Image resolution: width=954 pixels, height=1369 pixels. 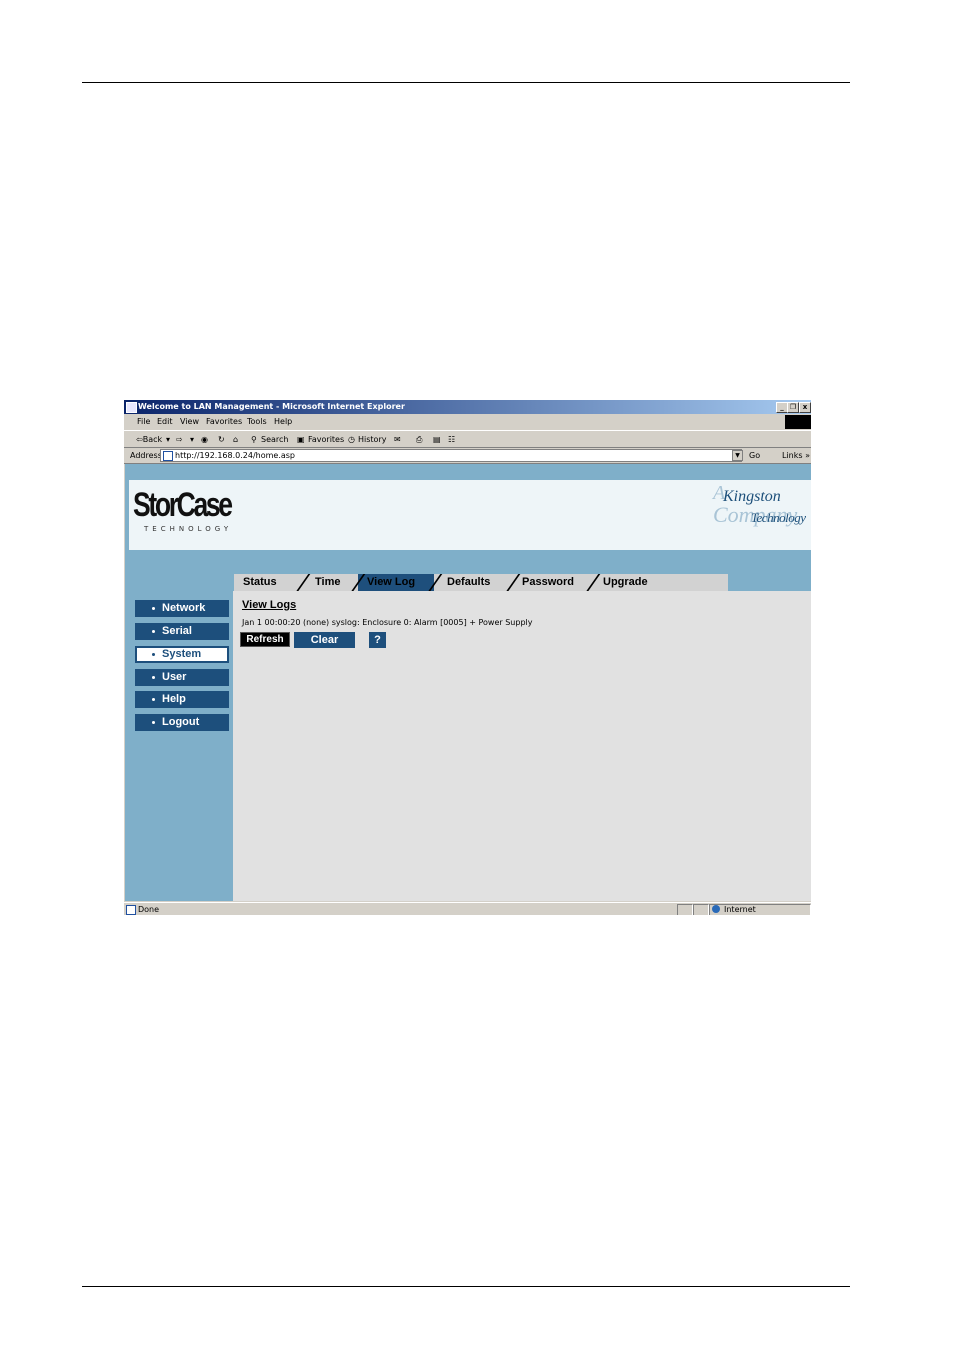 I want to click on close-button: x, so click(x=805, y=407).